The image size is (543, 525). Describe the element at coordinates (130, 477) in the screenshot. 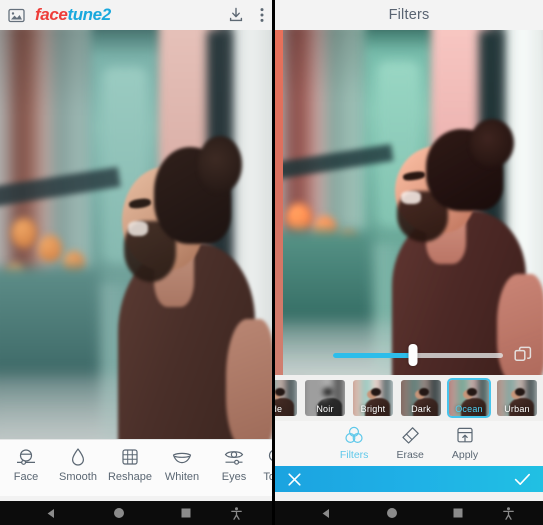

I see `tool-label: Reshape` at that location.